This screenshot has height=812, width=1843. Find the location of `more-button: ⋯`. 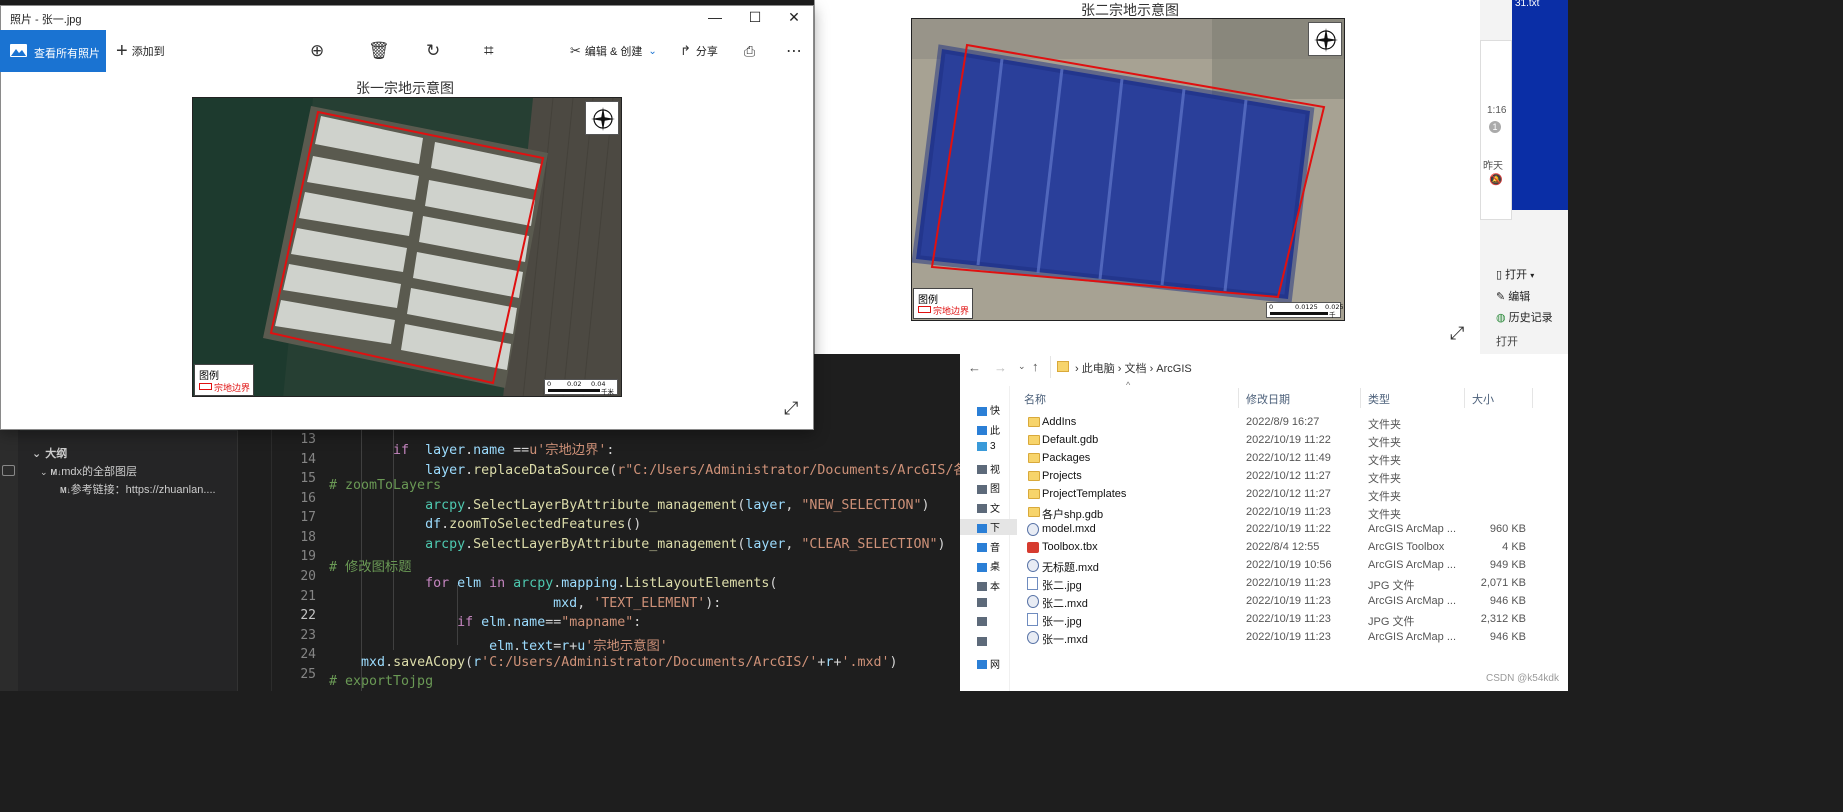

more-button: ⋯ is located at coordinates (794, 51).